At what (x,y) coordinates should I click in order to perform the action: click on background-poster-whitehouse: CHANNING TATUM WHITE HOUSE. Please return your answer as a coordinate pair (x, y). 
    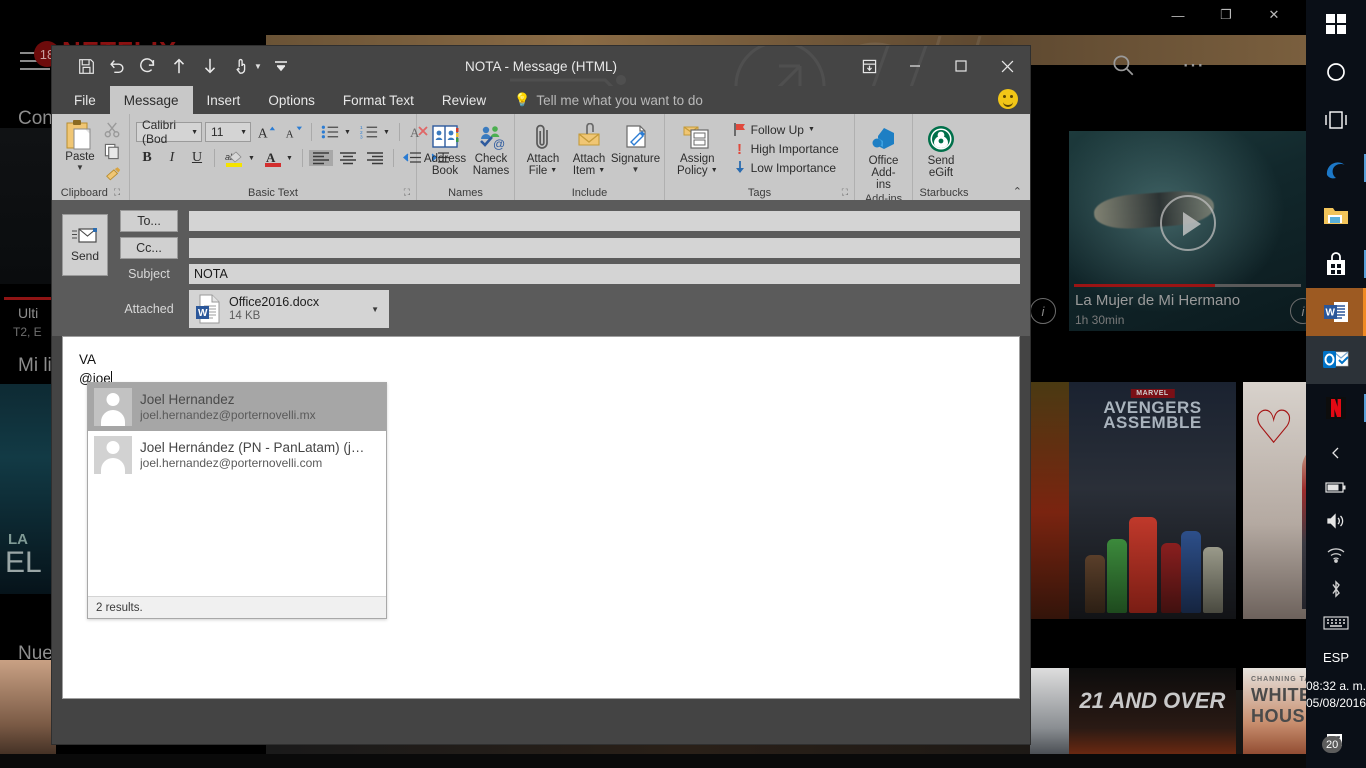
    Looking at the image, I should click on (1274, 718).